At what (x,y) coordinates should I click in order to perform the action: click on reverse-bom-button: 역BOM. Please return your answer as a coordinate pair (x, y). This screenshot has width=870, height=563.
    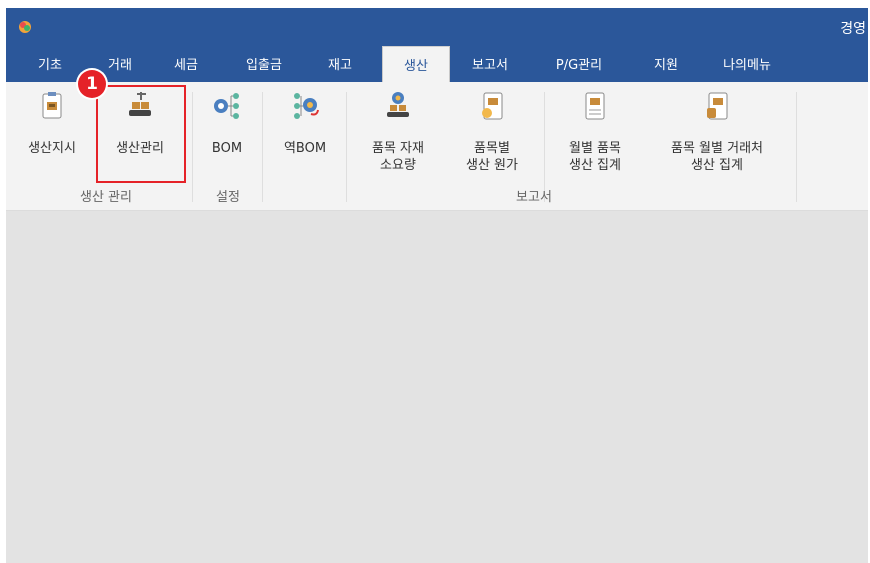
    Looking at the image, I should click on (305, 132).